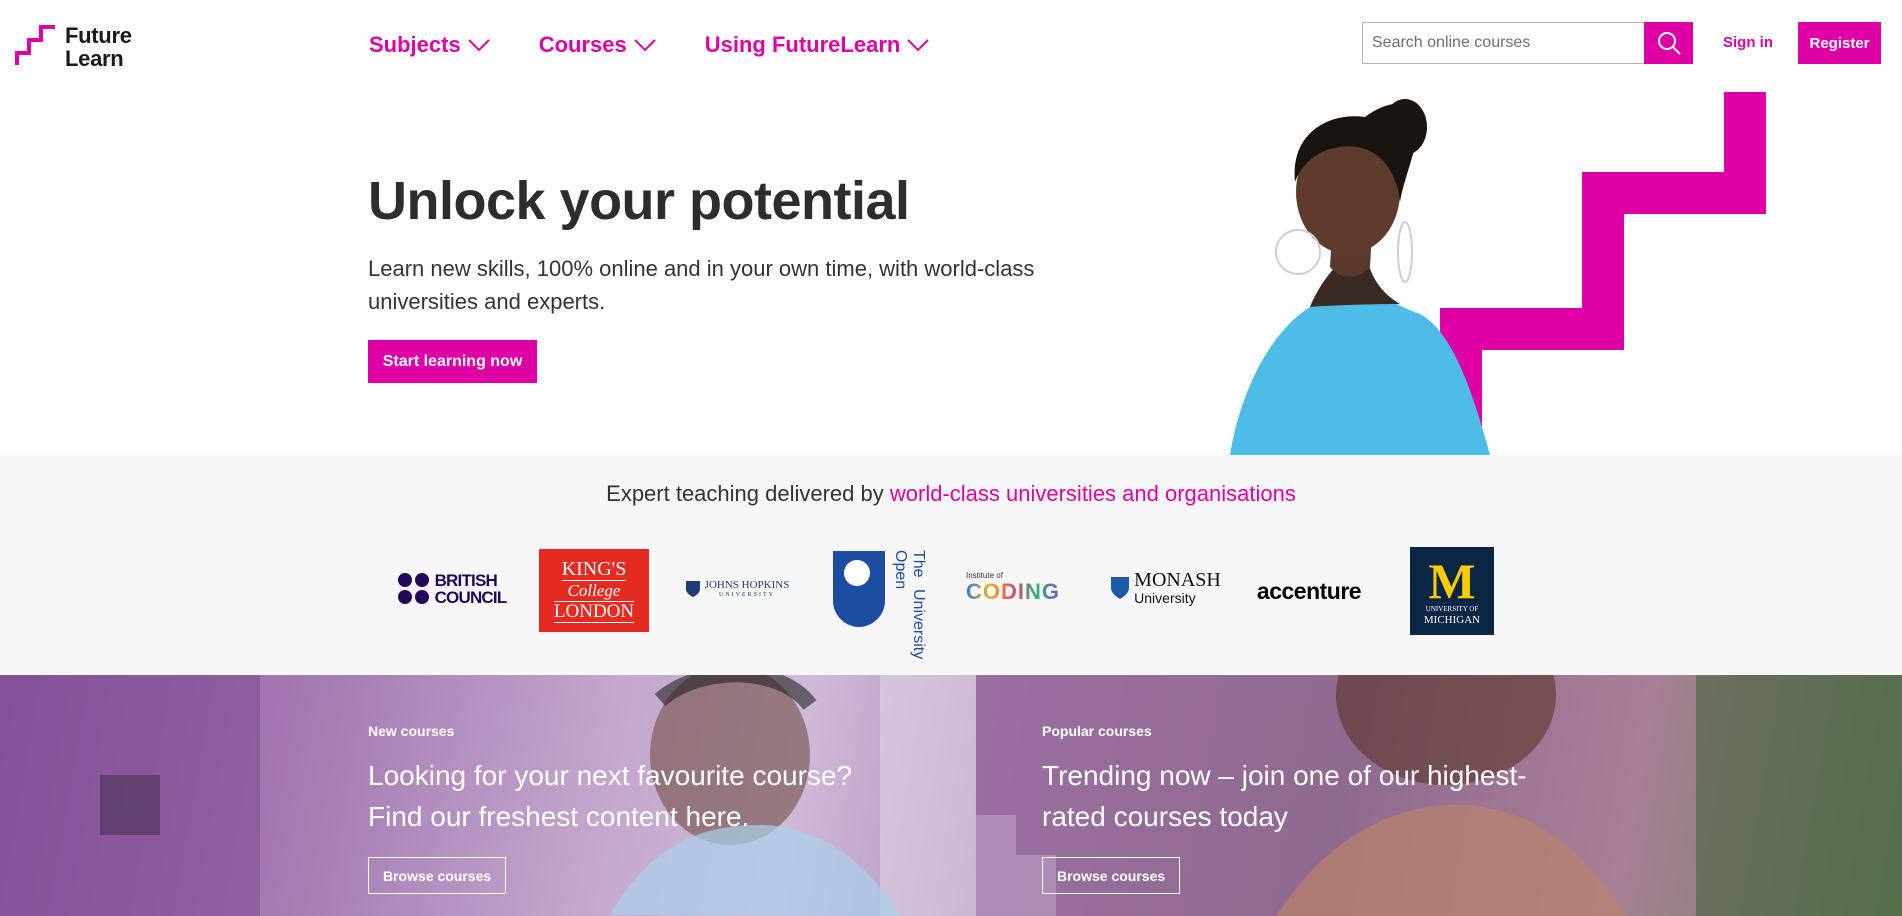 The width and height of the screenshot is (1902, 916). What do you see at coordinates (94, 58) in the screenshot?
I see `logo-line-2: Learn` at bounding box center [94, 58].